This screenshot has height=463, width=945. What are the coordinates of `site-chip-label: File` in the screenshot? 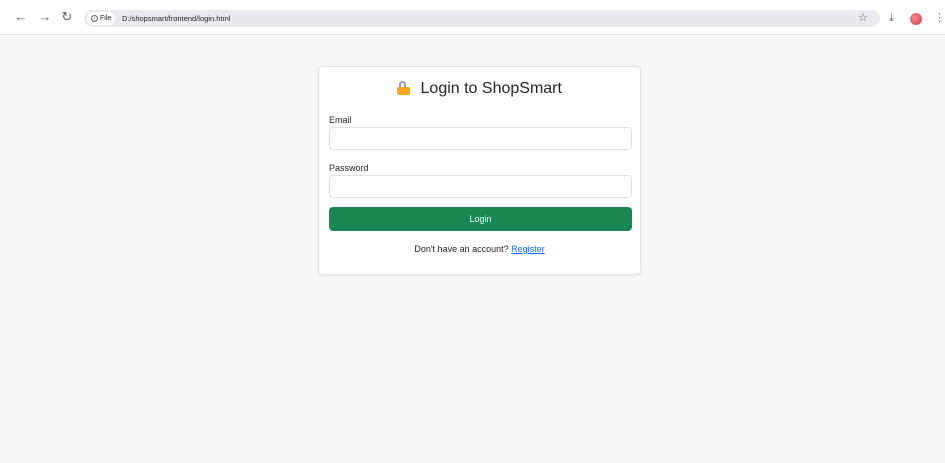 It's located at (106, 18).